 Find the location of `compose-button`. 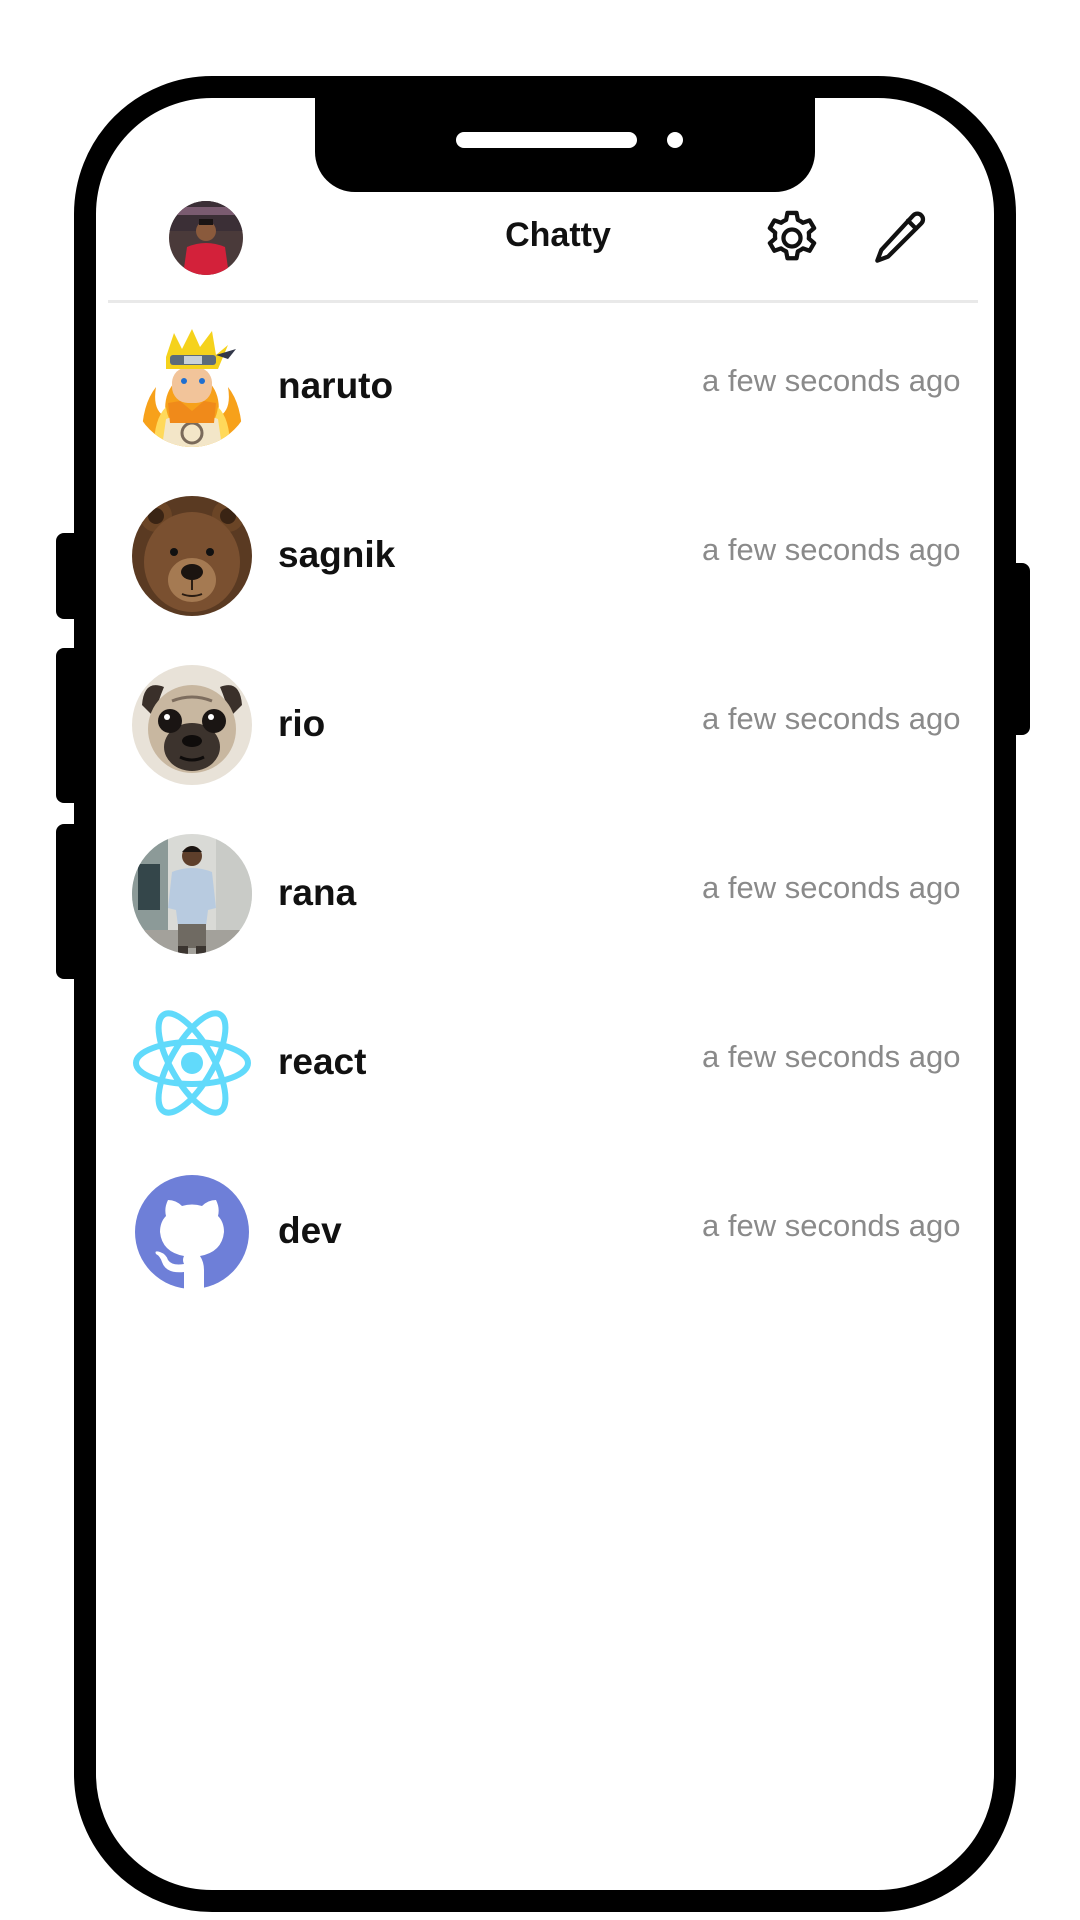

compose-button is located at coordinates (900, 238).